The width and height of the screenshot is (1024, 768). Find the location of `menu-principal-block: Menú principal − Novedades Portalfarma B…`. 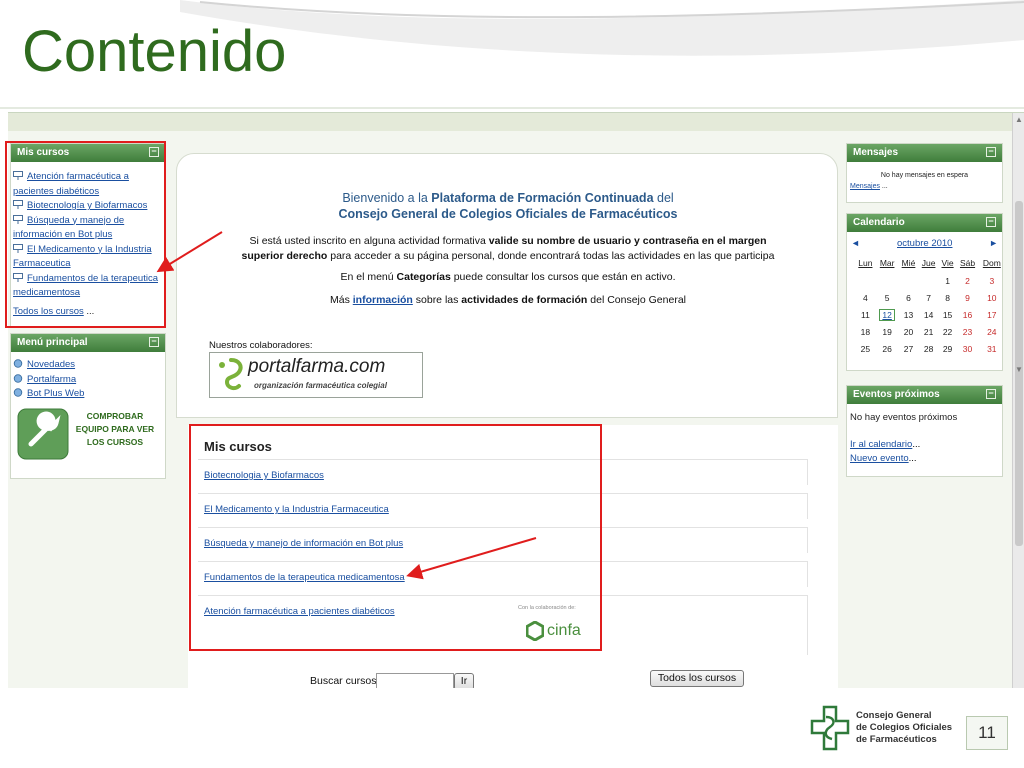

menu-principal-block: Menú principal − Novedades Portalfarma B… is located at coordinates (88, 406).